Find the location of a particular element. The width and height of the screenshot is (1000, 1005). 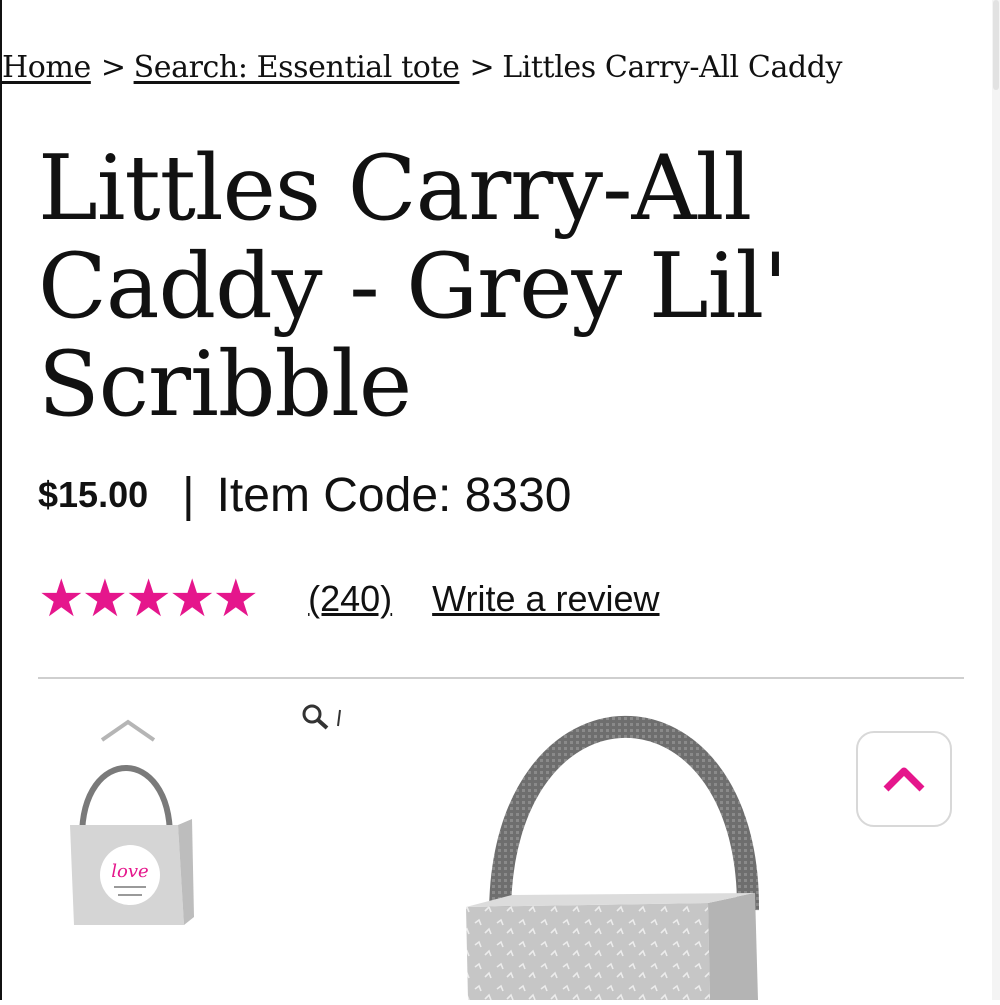

caddy-thumbnail-image: love is located at coordinates (132, 845).